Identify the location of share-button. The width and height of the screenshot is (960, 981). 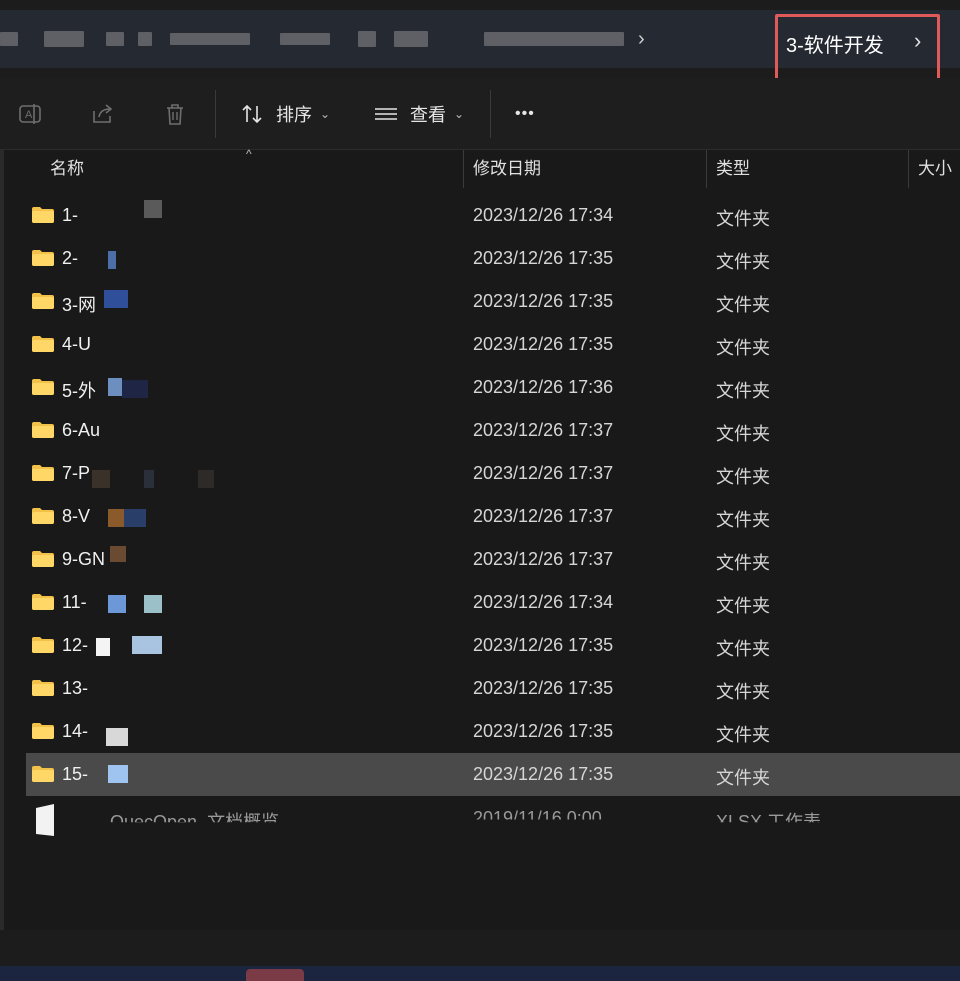
(103, 114).